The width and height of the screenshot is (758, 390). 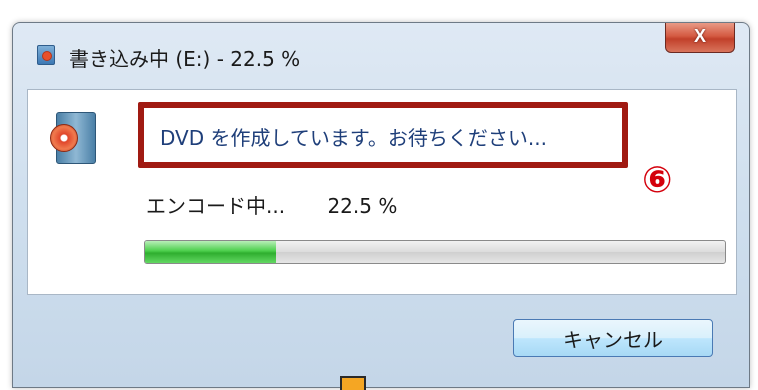 I want to click on disc-icon, so click(x=75, y=137).